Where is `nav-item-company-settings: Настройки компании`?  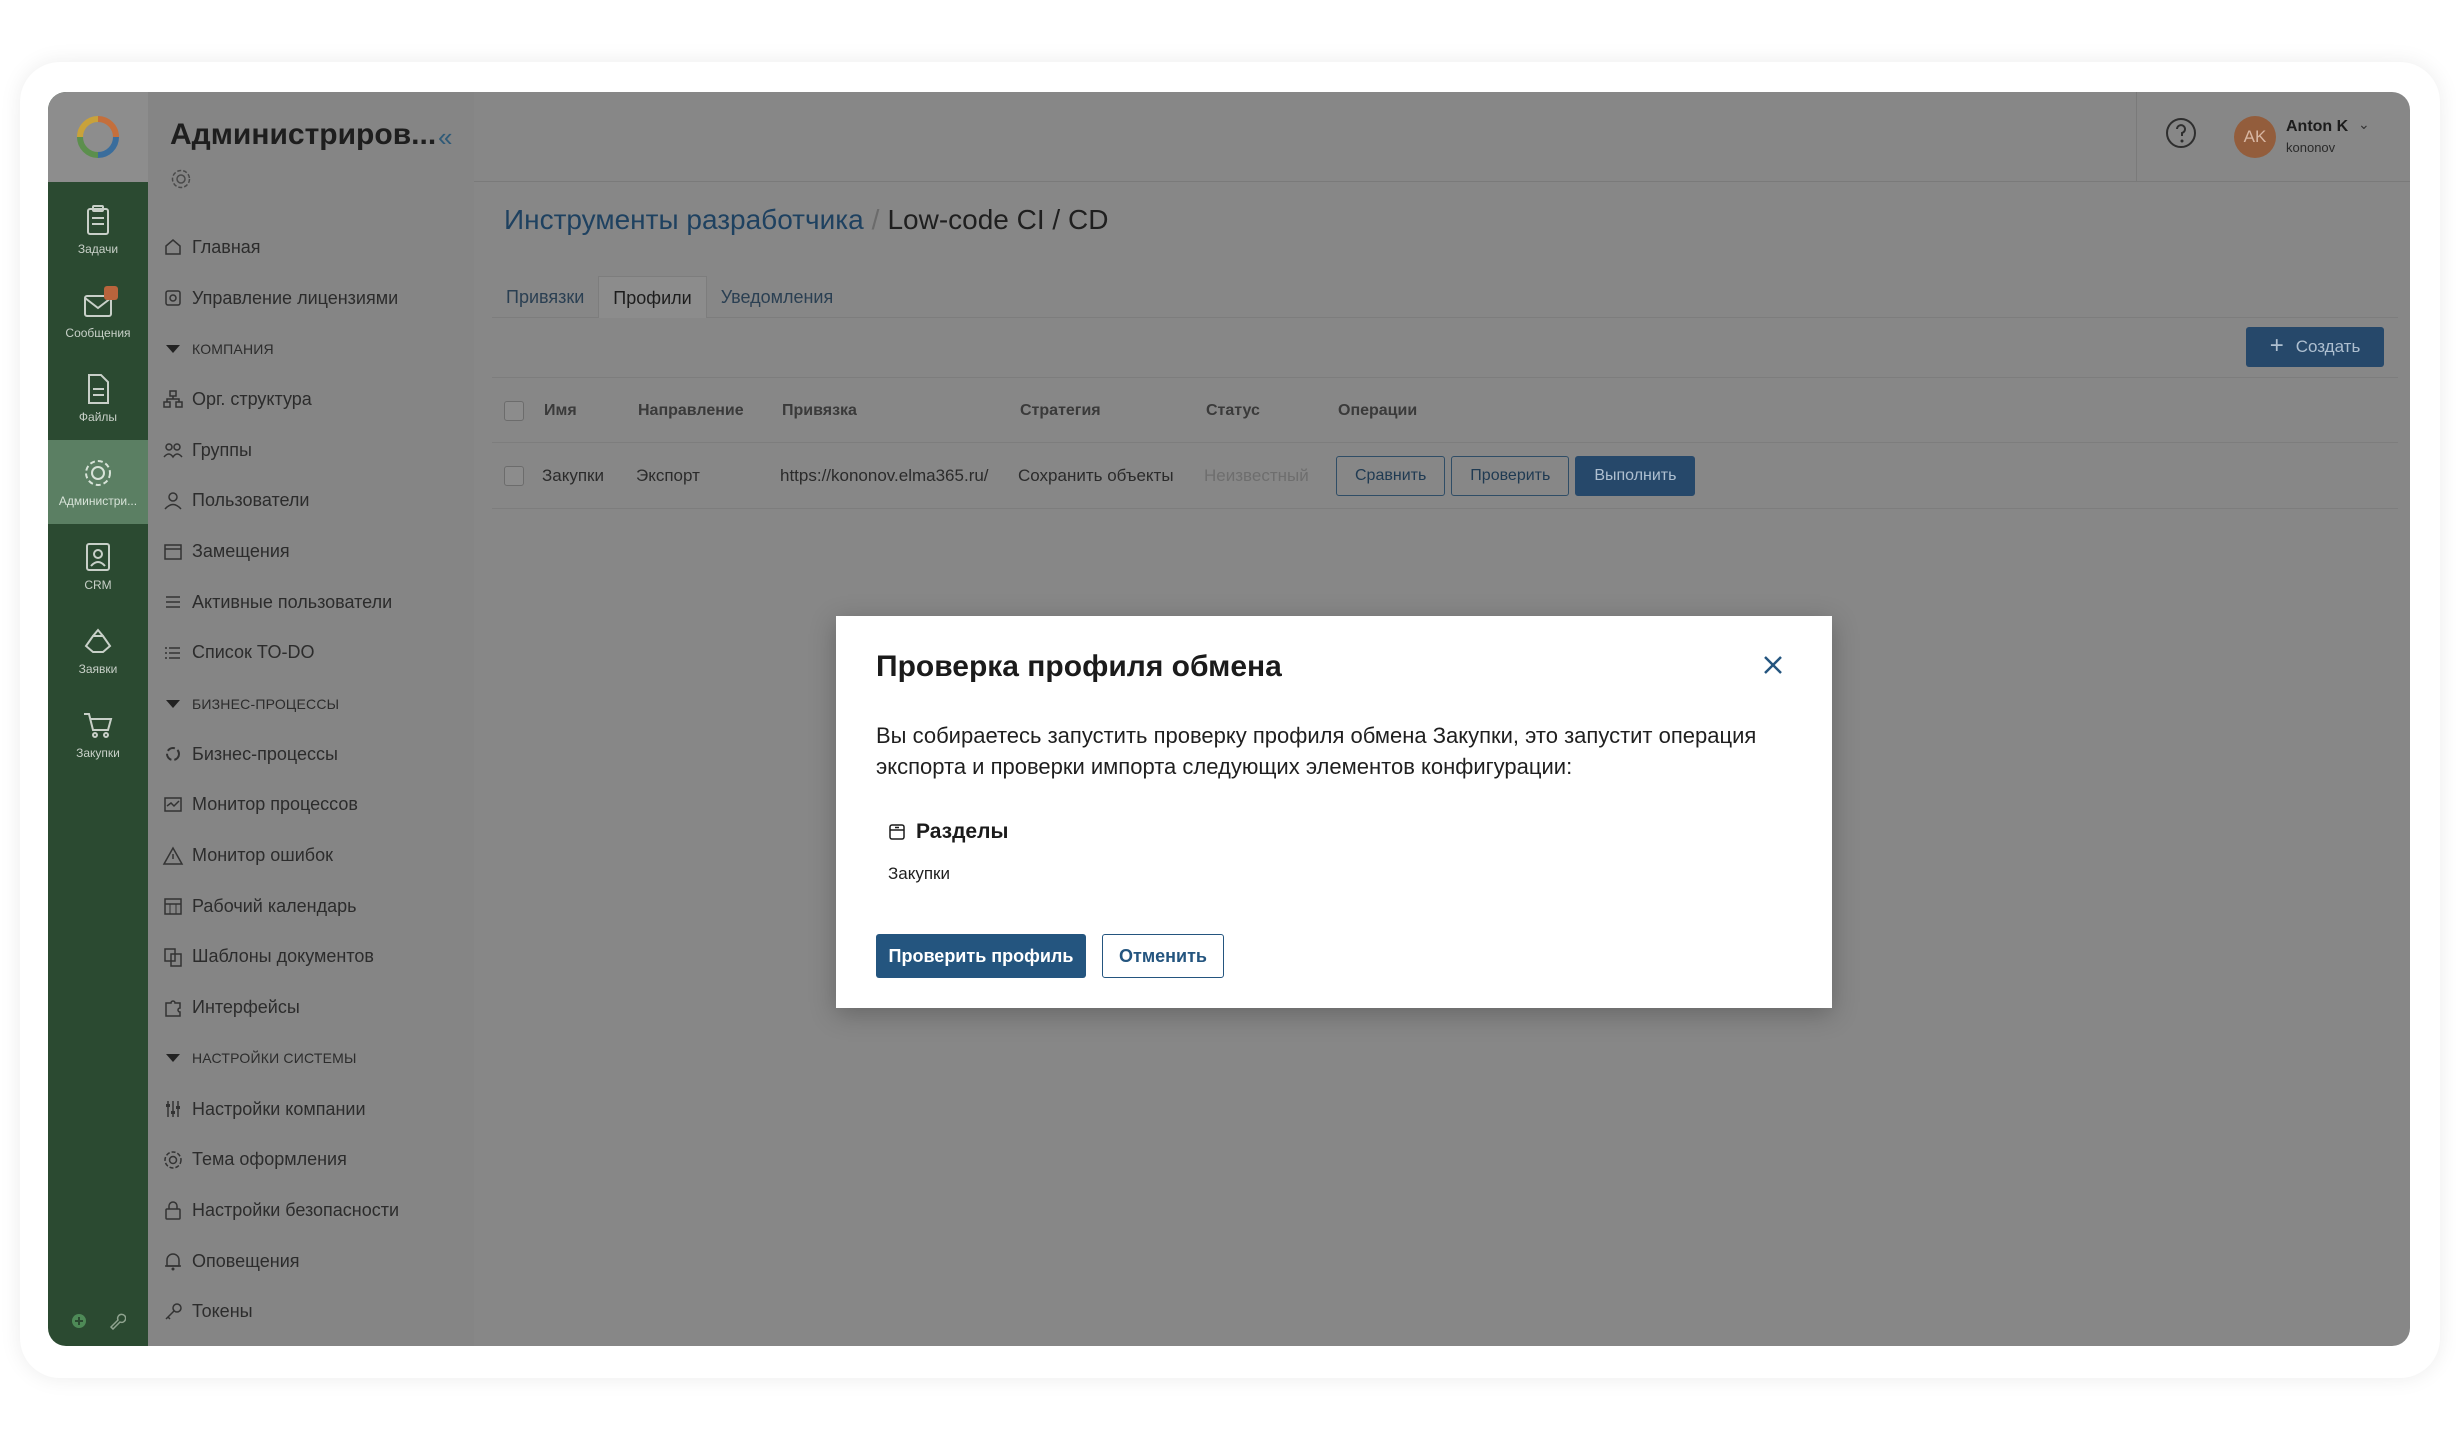
nav-item-company-settings: Настройки компании is located at coordinates (303, 1109).